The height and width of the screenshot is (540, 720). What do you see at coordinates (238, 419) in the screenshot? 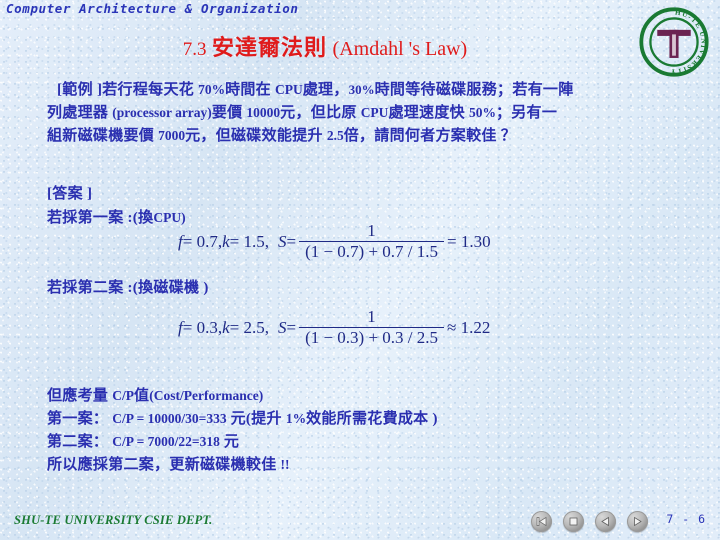
I see `case-1-cp-unit: 元` at bounding box center [238, 419].